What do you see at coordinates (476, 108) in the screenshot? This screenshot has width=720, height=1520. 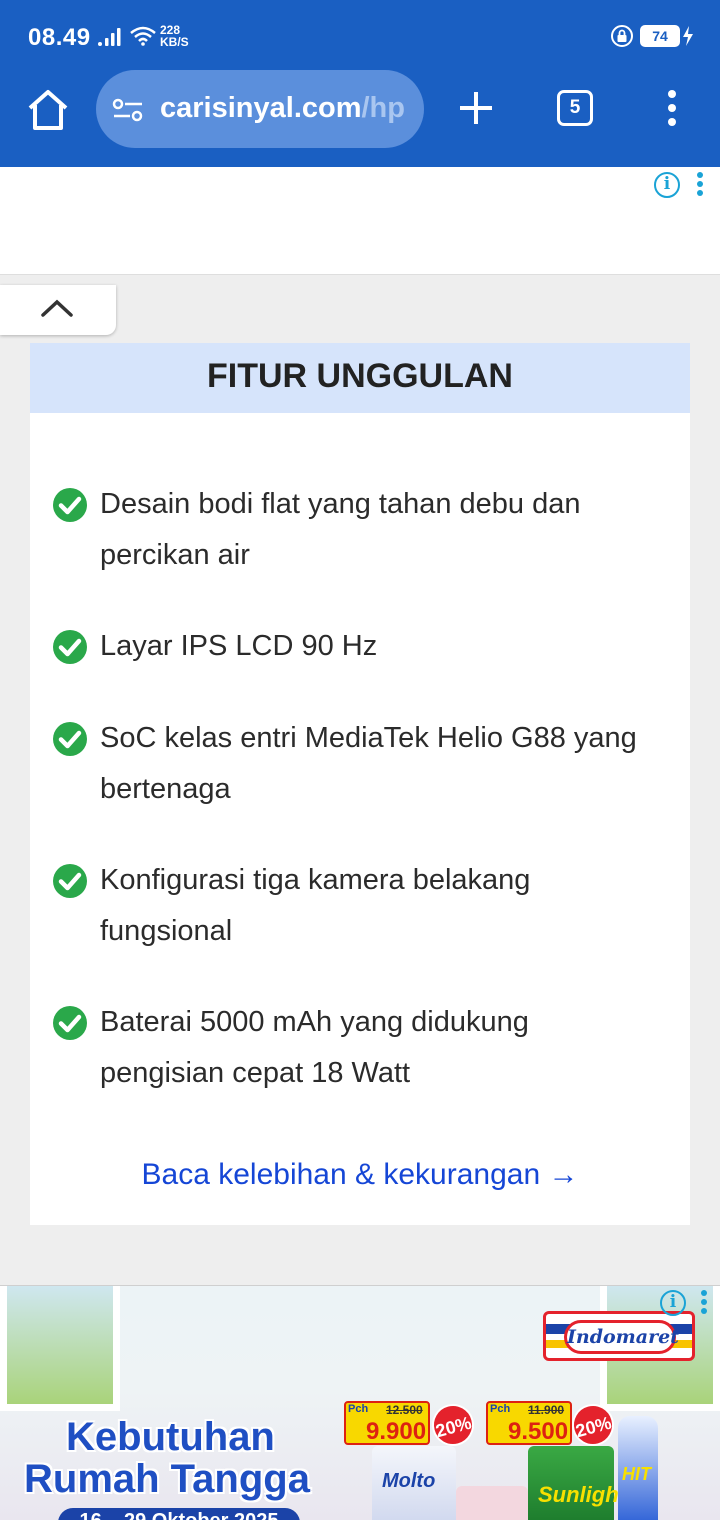 I see `new-tab-icon` at bounding box center [476, 108].